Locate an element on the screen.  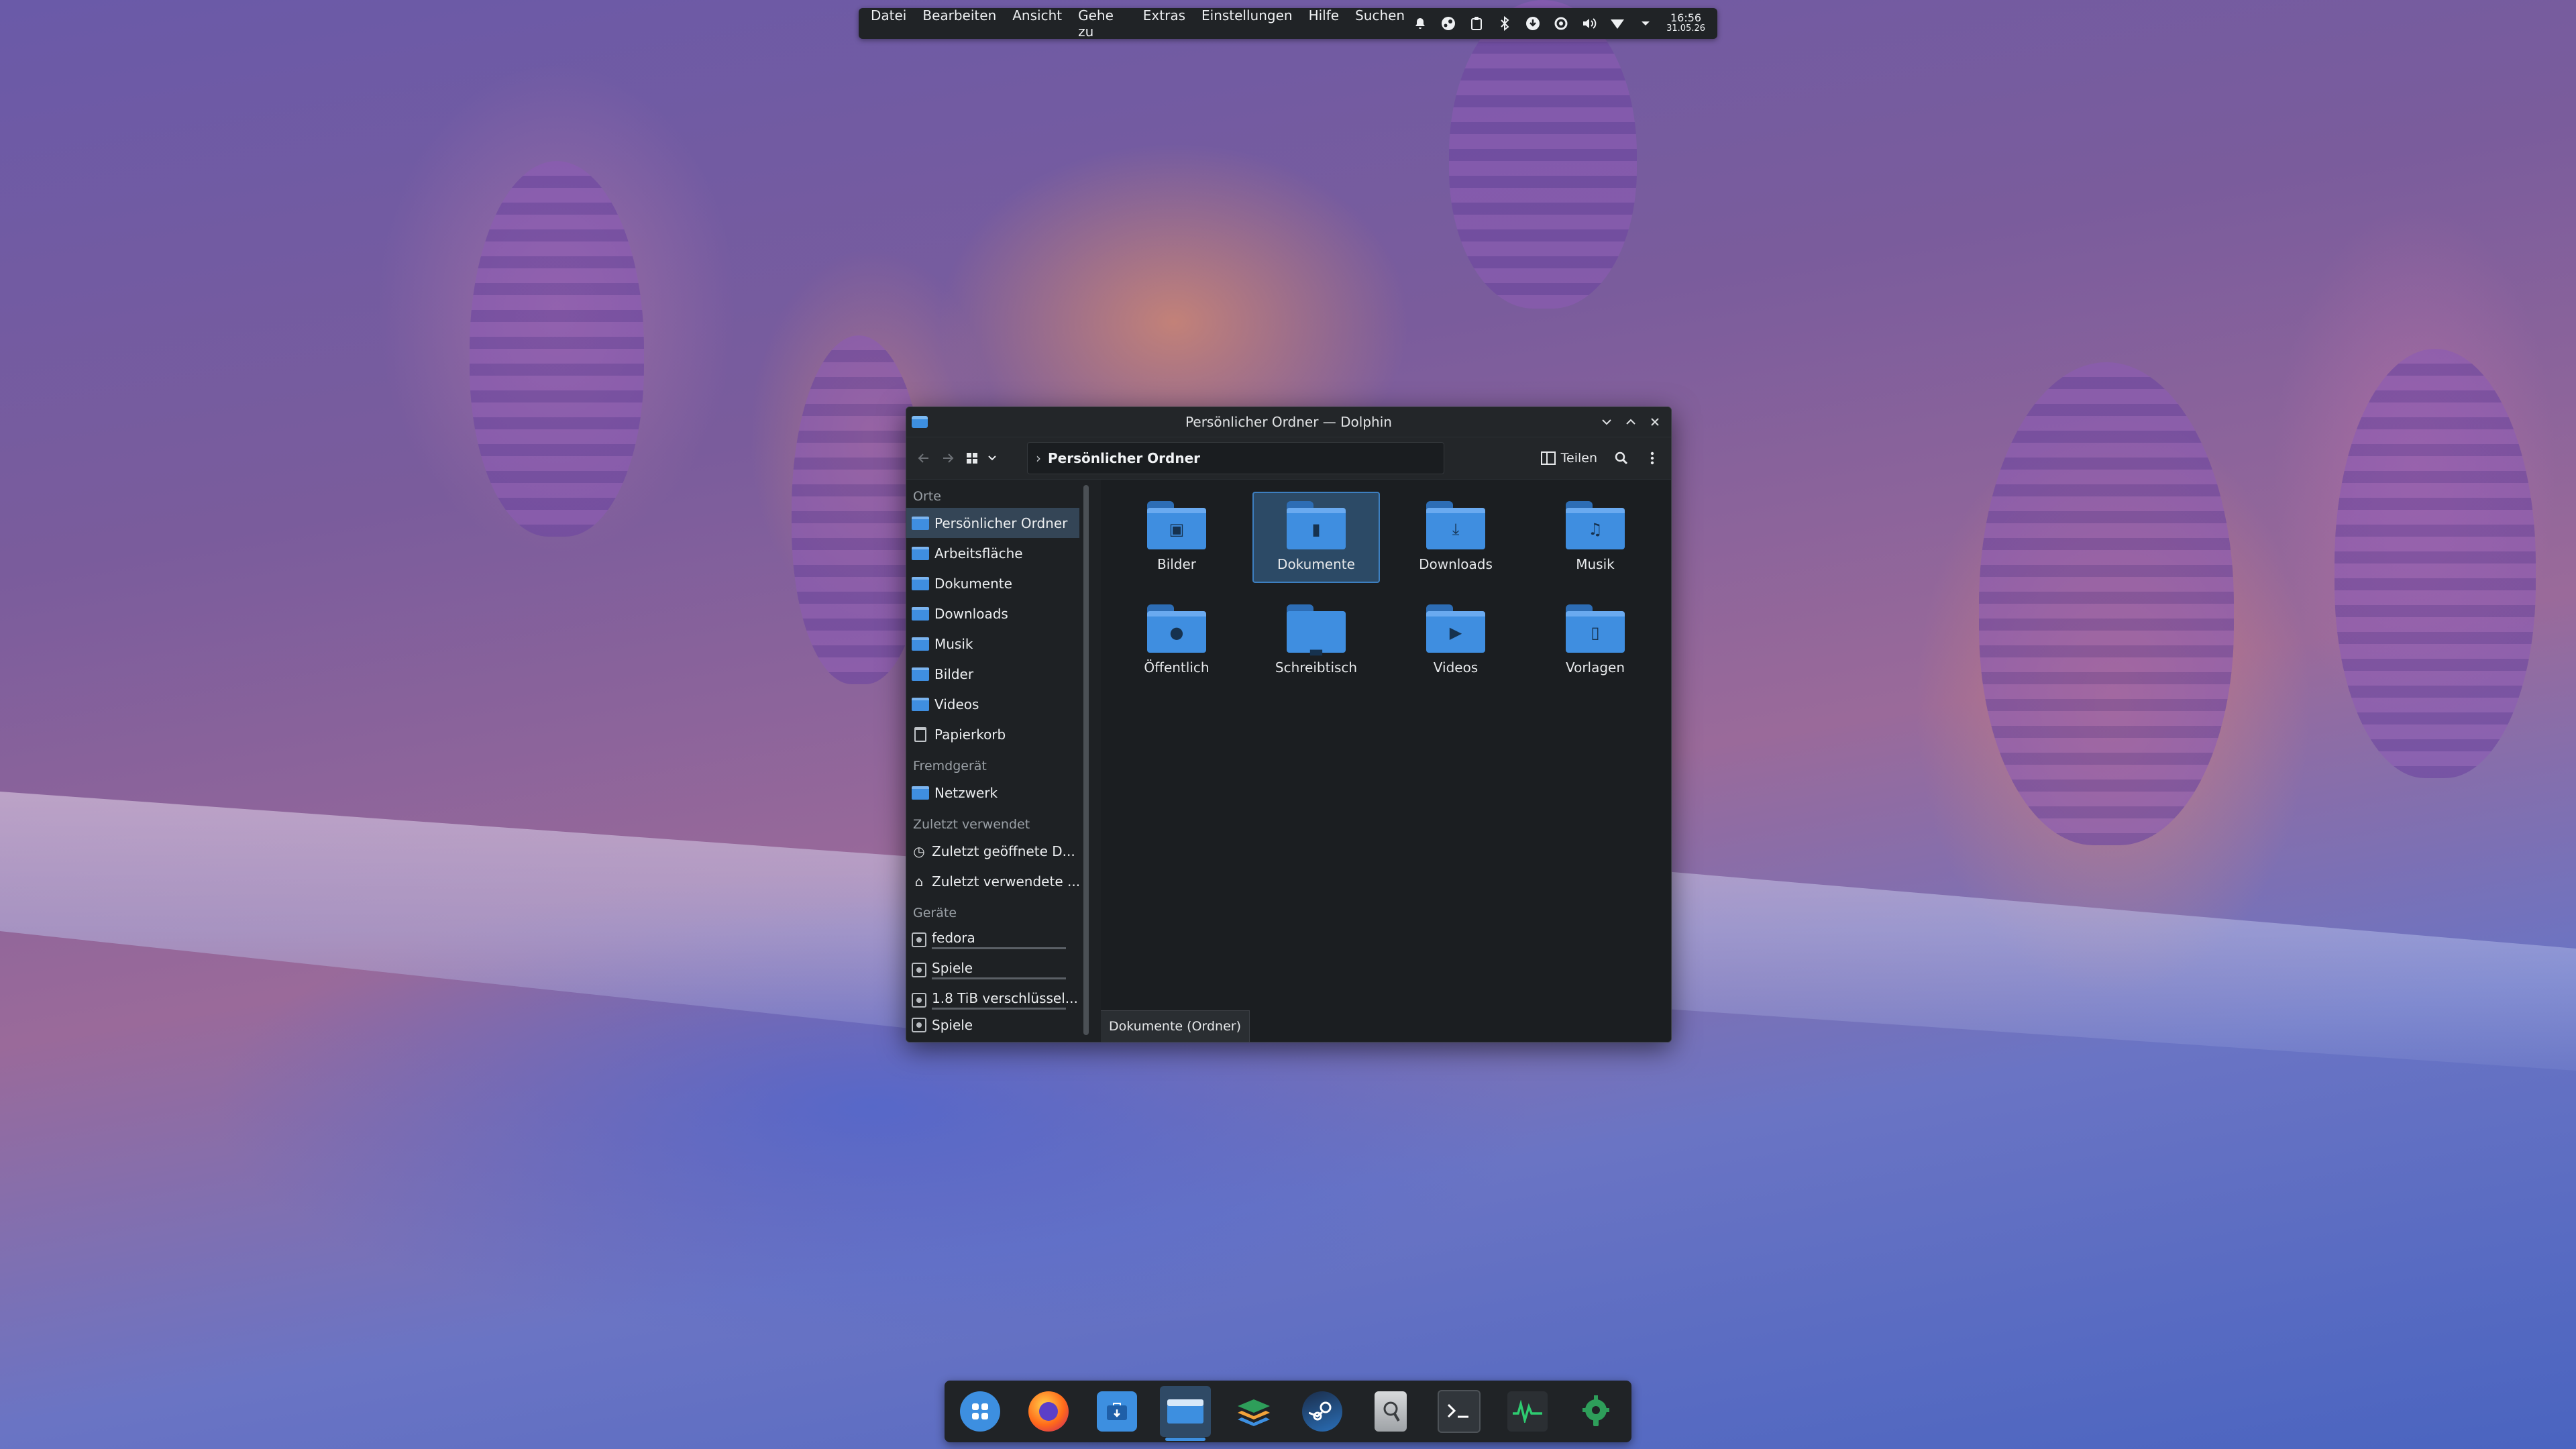
folder-item-bilder: ▣ Bilder is located at coordinates (1176, 537).